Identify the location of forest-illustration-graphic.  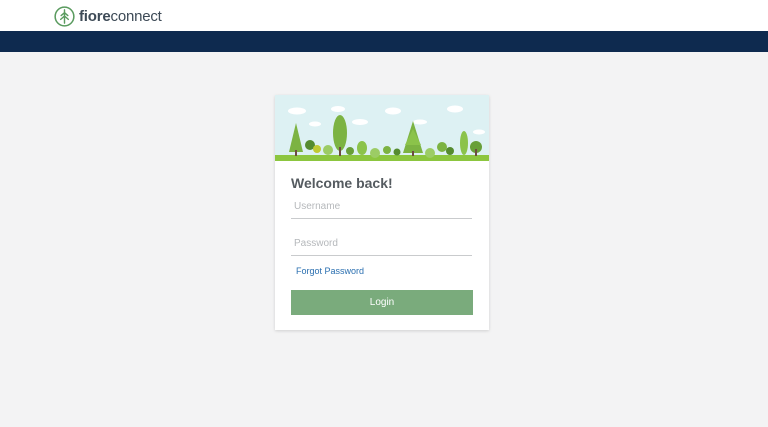
(382, 133).